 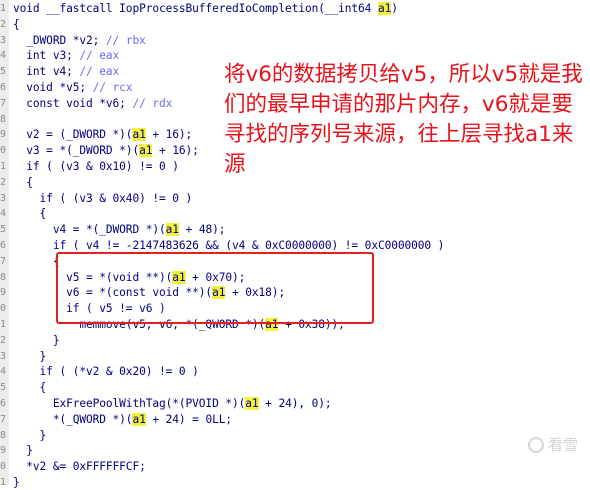 I want to click on code-text: void *v5;, so click(x=53, y=87).